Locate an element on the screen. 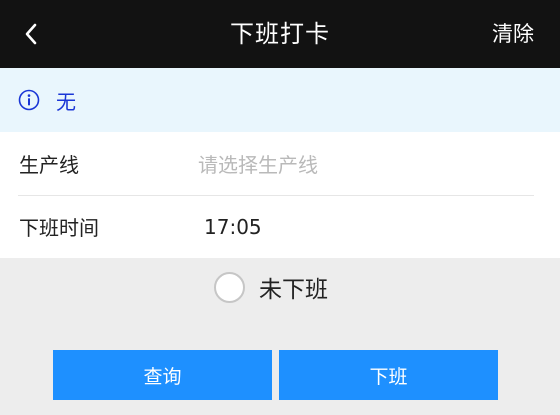  radio-circle-icon is located at coordinates (229, 287).